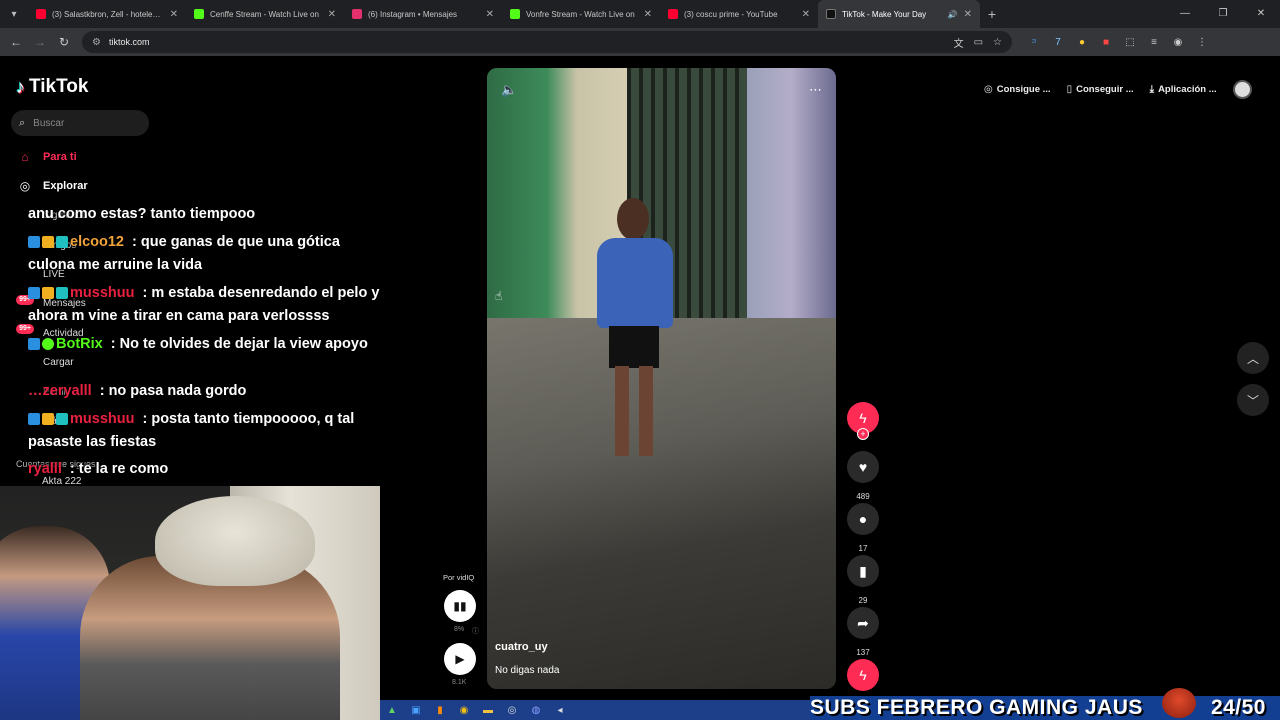 The image size is (1280, 720). Describe the element at coordinates (863, 675) in the screenshot. I see `music-disc-button: ϟ` at that location.